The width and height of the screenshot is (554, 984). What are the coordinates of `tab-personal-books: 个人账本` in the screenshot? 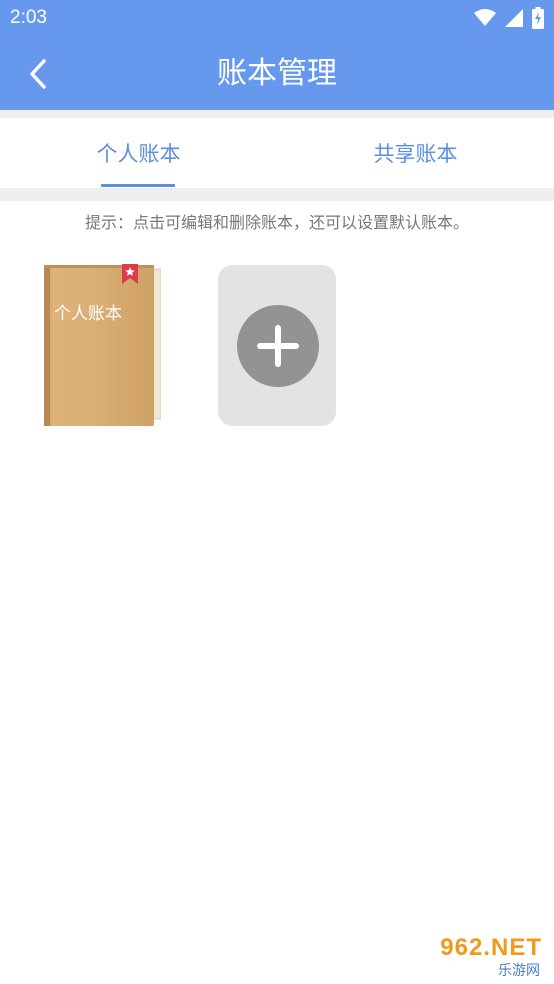 It's located at (138, 153).